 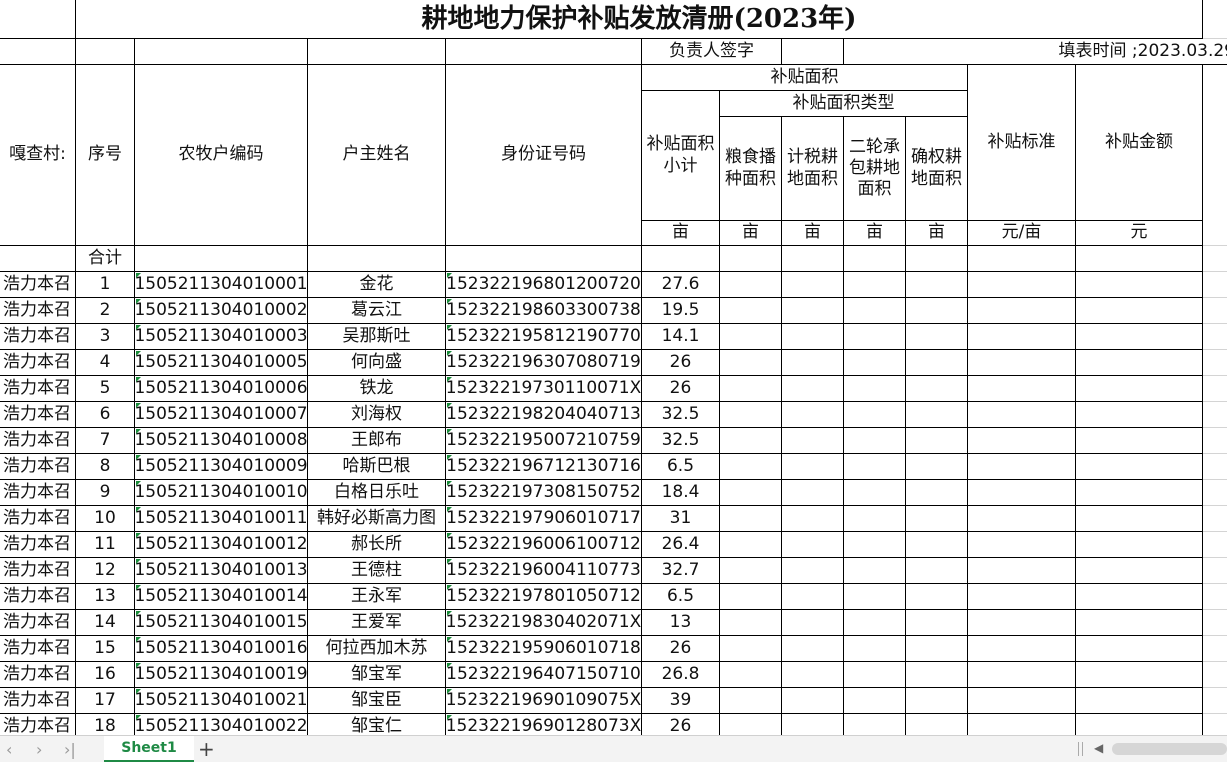 I want to click on code-cell: 1505211304010022, so click(x=221, y=724).